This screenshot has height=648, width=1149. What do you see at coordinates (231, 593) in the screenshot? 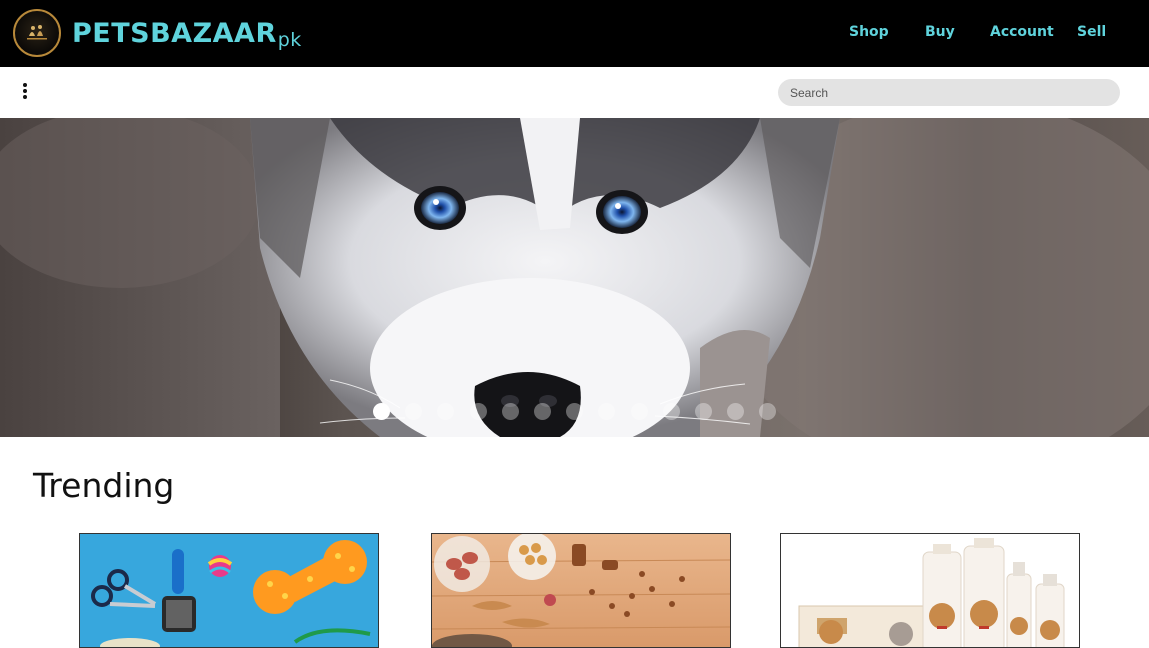
I see `pet-grooming-tools-photo` at bounding box center [231, 593].